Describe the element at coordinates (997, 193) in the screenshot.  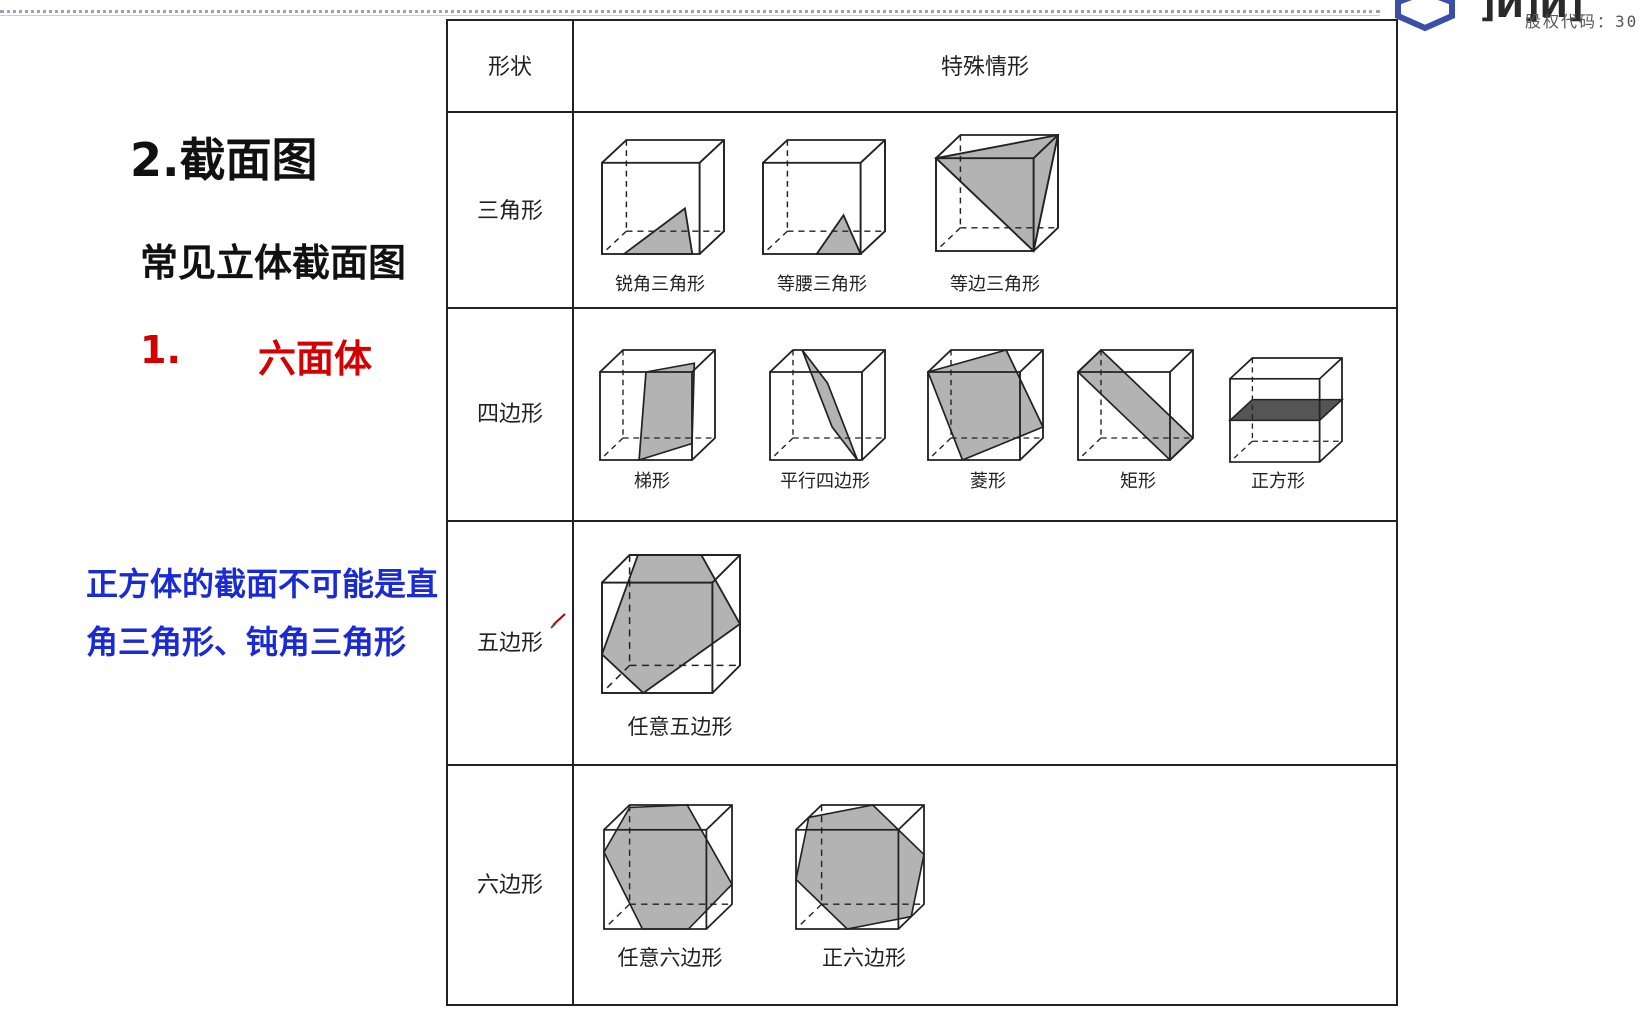
I see `cube-equilateral-triangle` at that location.